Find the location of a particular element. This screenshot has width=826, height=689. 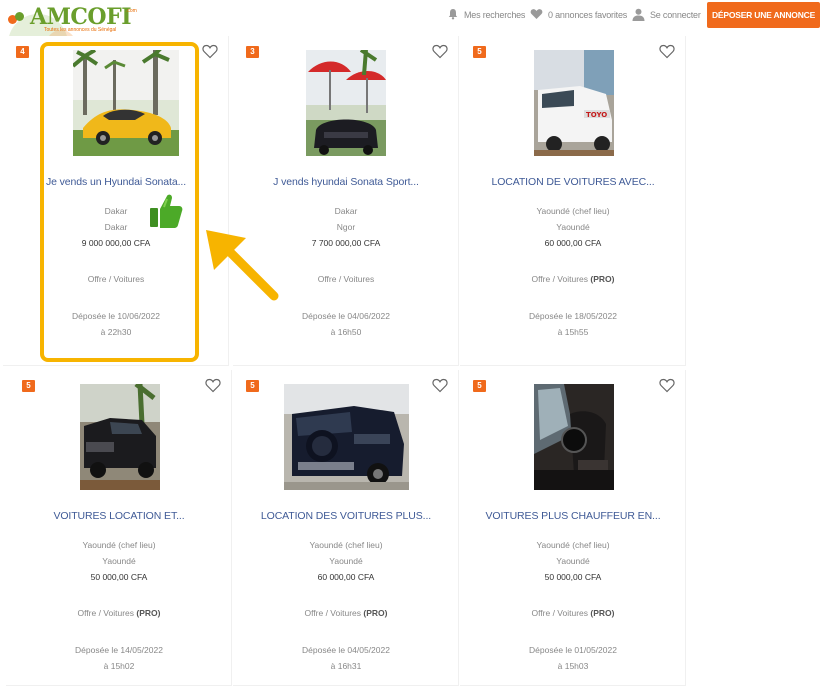

nav-saved-searches: Mes recherches is located at coordinates (486, 15).